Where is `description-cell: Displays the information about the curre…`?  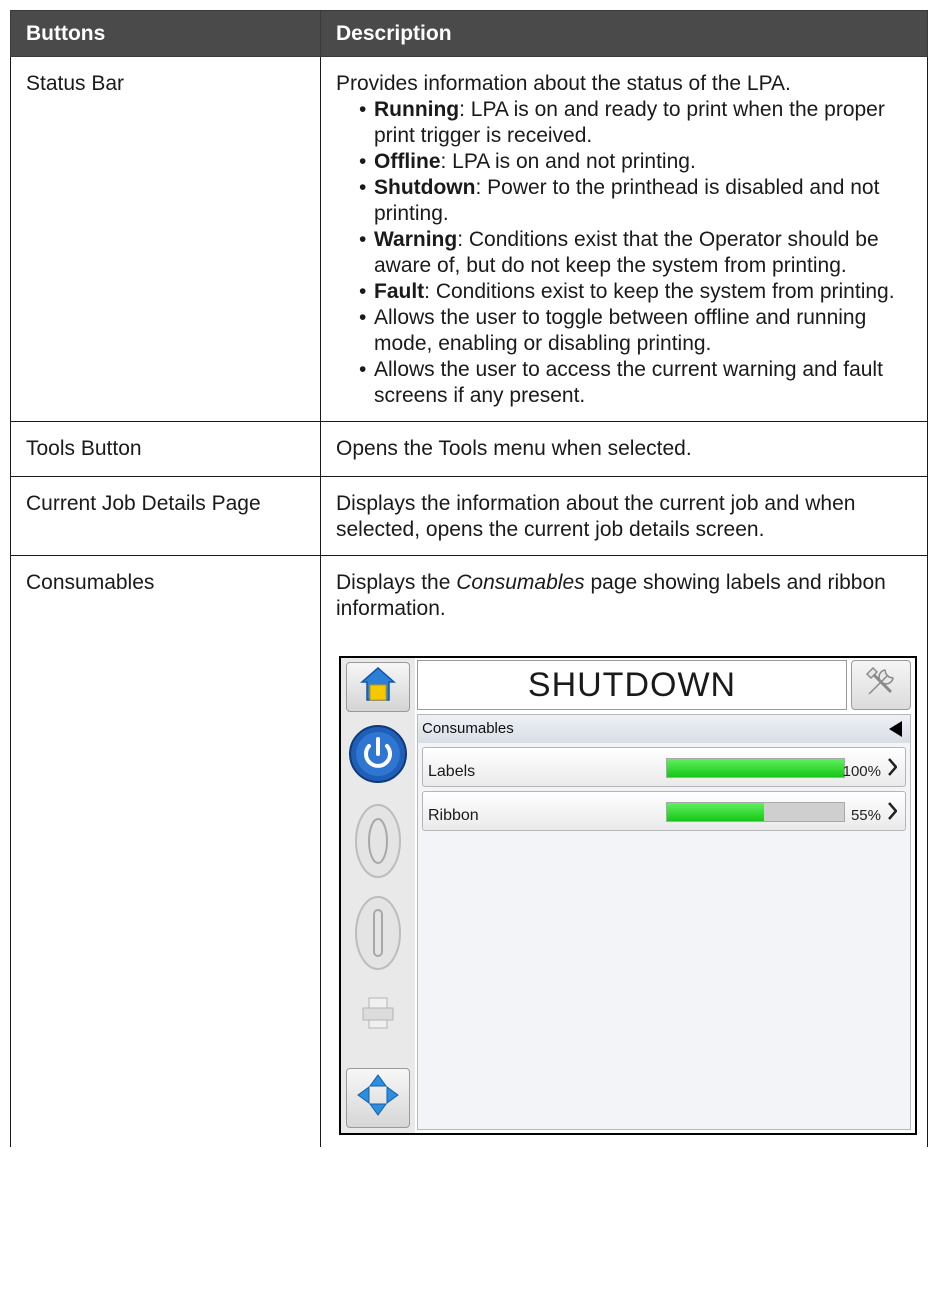 description-cell: Displays the information about the curre… is located at coordinates (624, 516).